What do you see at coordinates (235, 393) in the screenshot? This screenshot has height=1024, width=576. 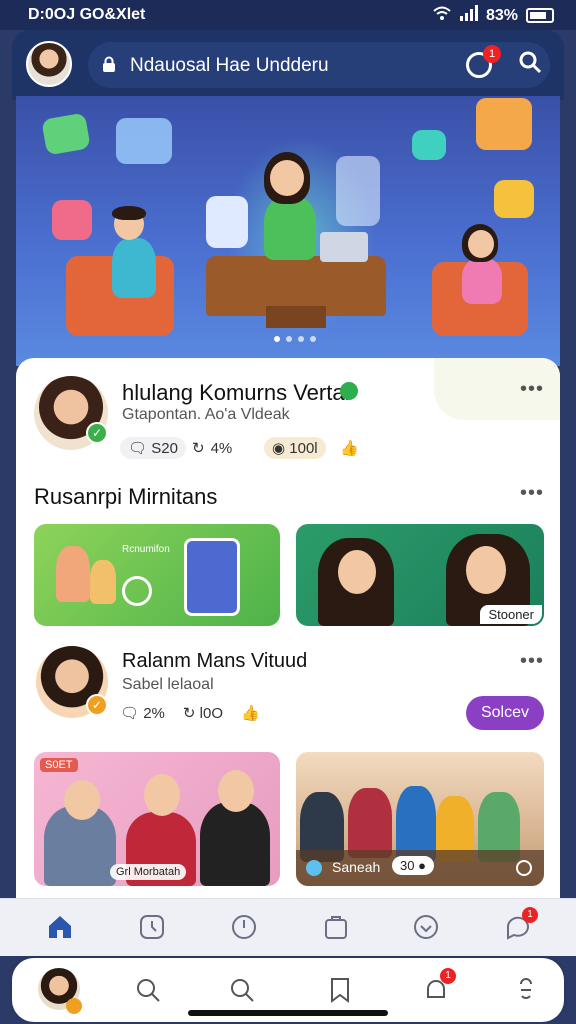 I see `featured-name: hlulang Komurns Vertal` at bounding box center [235, 393].